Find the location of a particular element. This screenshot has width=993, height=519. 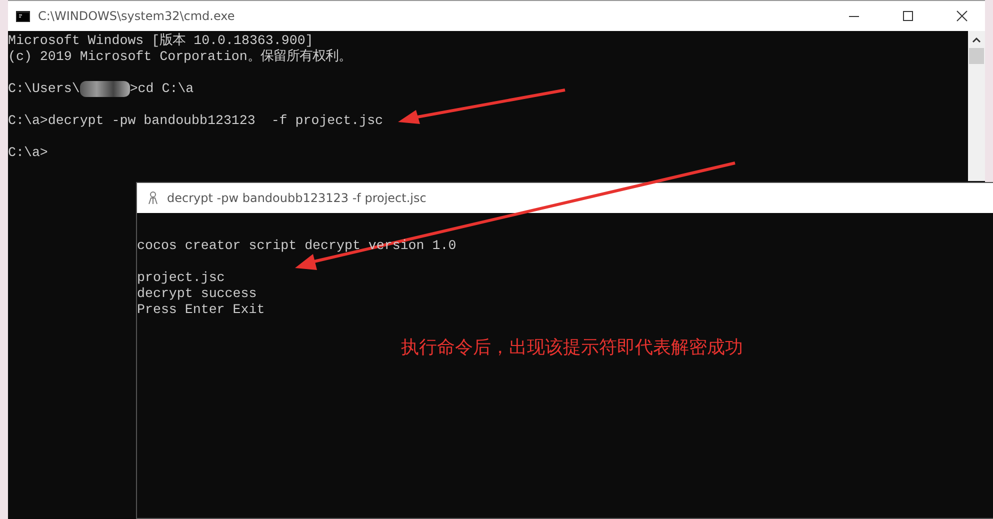

console-icon is located at coordinates (23, 16).